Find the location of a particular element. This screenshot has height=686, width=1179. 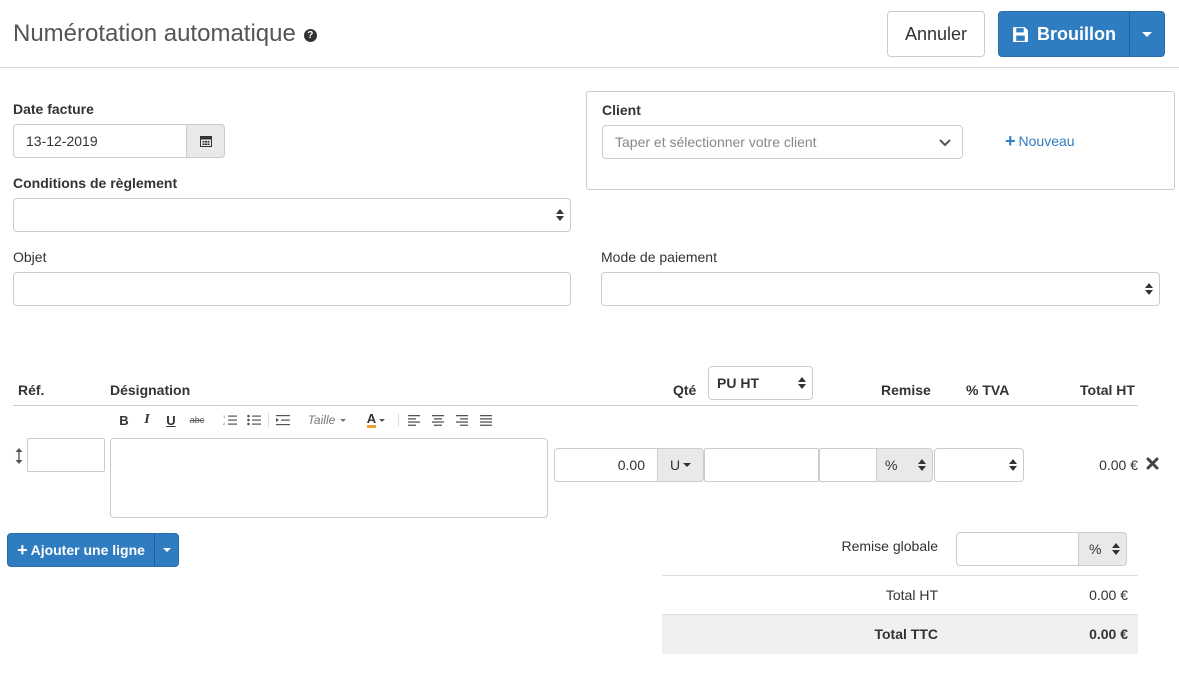

total-ttc-label: Total TTC is located at coordinates (906, 634).